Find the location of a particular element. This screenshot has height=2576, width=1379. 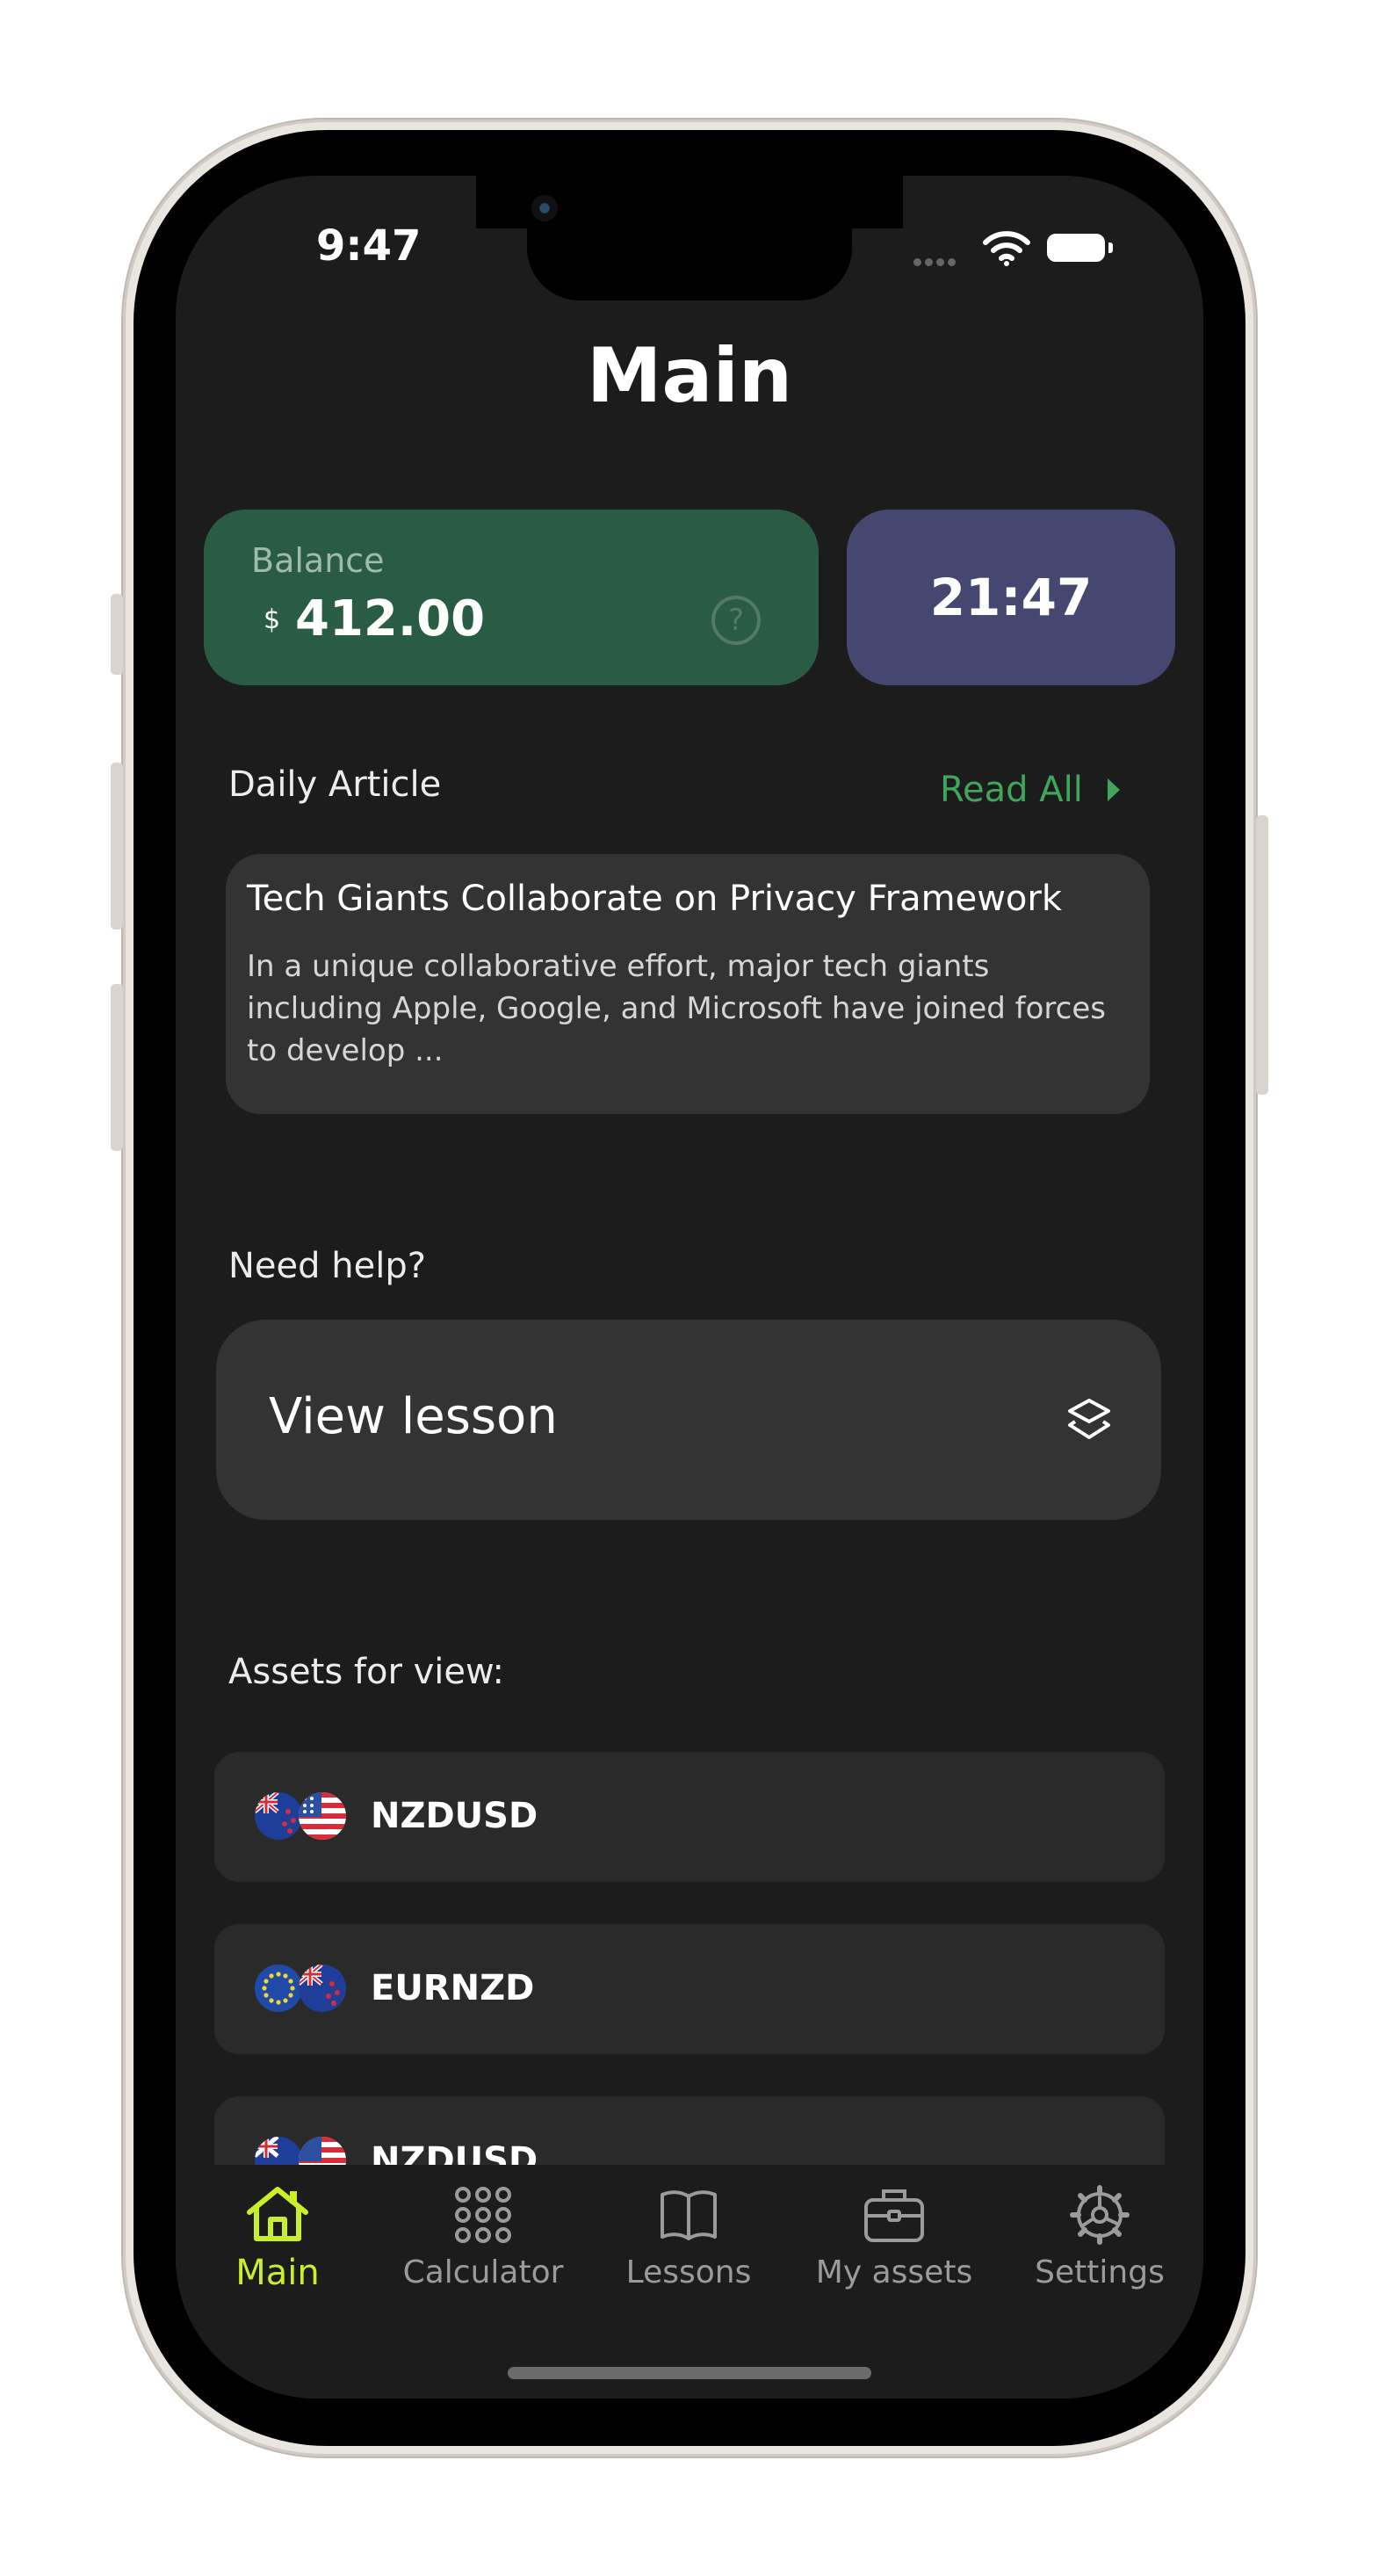

battery-icon is located at coordinates (1076, 248).